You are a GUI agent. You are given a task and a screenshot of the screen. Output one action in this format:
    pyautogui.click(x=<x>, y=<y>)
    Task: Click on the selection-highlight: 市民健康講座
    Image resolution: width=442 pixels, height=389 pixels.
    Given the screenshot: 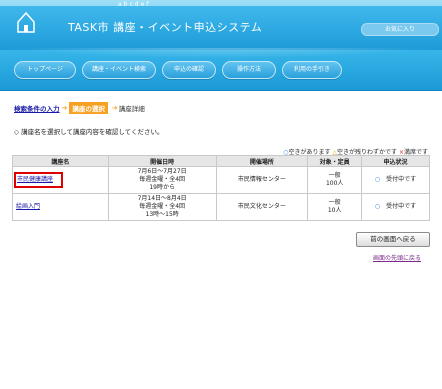 What is the action you would take?
    pyautogui.click(x=39, y=180)
    